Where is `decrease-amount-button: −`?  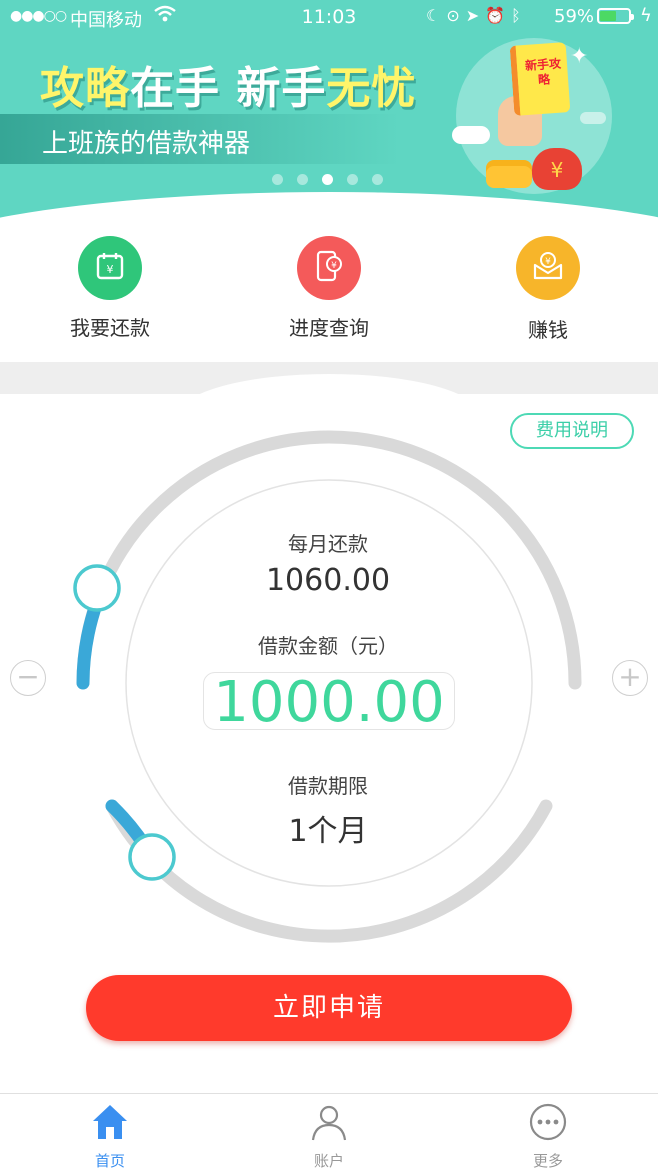 decrease-amount-button: − is located at coordinates (28, 678).